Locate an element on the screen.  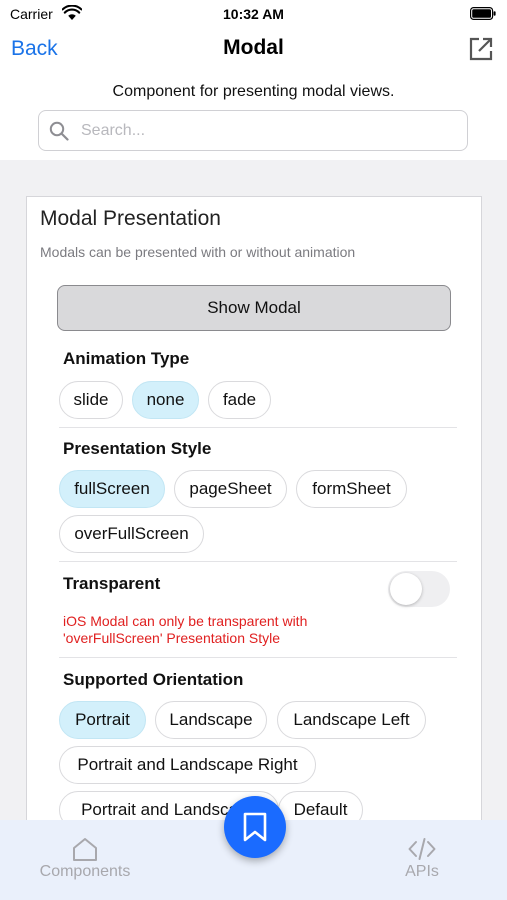
component-description: Component for presenting modal views. is located at coordinates (253, 91).